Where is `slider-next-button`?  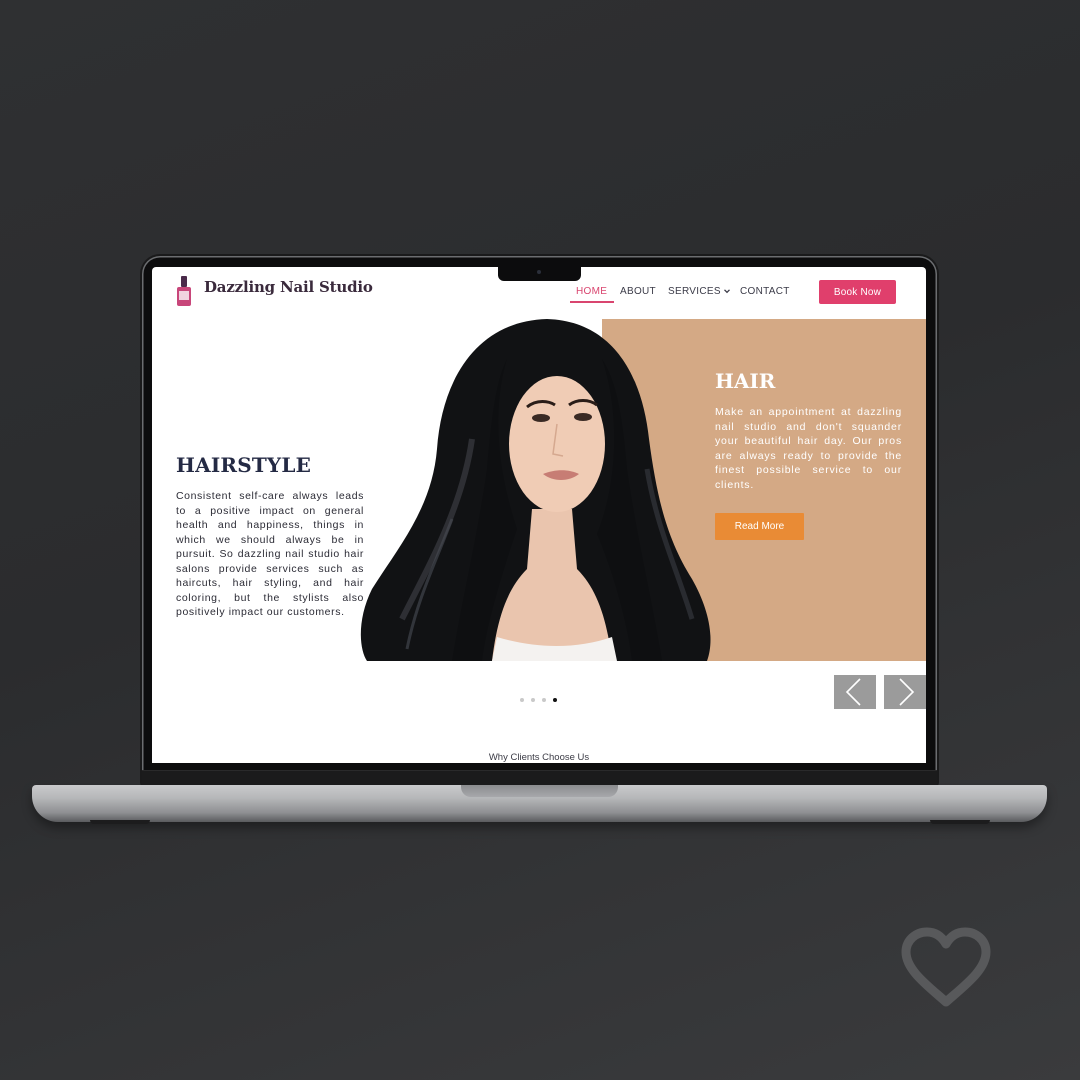
slider-next-button is located at coordinates (905, 692).